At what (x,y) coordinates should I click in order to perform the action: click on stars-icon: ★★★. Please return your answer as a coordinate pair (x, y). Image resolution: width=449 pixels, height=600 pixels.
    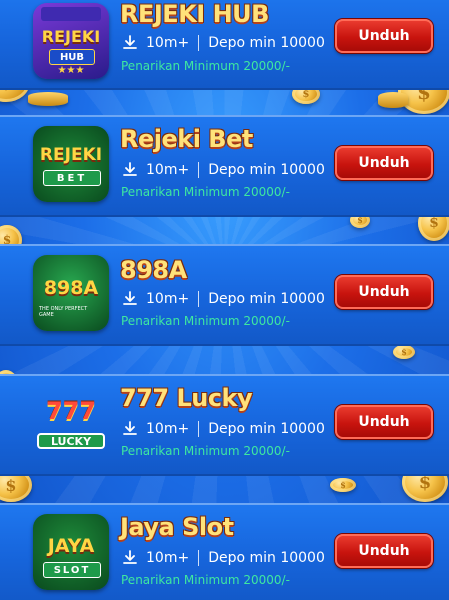
    Looking at the image, I should click on (71, 70).